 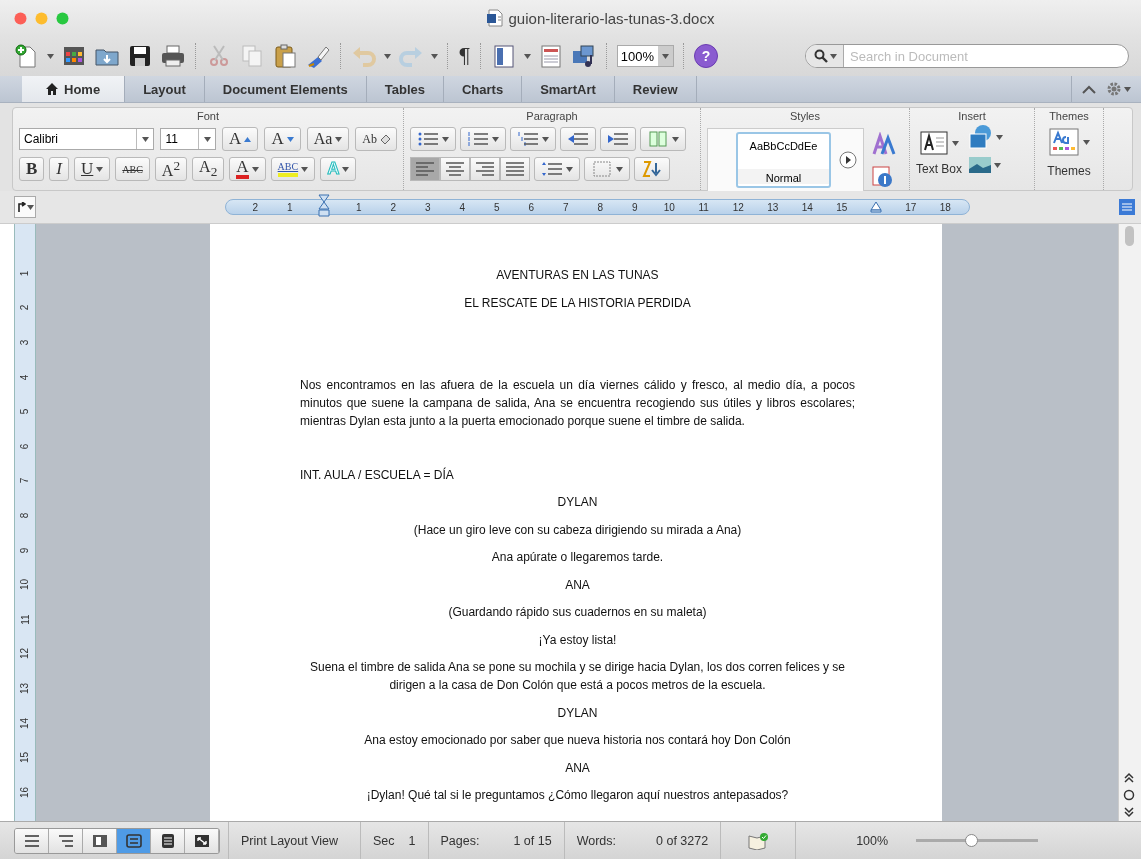 What do you see at coordinates (376, 139) in the screenshot?
I see `format-button: Ab` at bounding box center [376, 139].